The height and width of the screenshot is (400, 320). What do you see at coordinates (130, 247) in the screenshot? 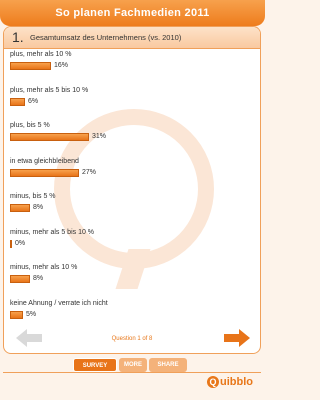
I see `answer-item: minus, mehr als 5 bis 10 % 0%` at bounding box center [130, 247].